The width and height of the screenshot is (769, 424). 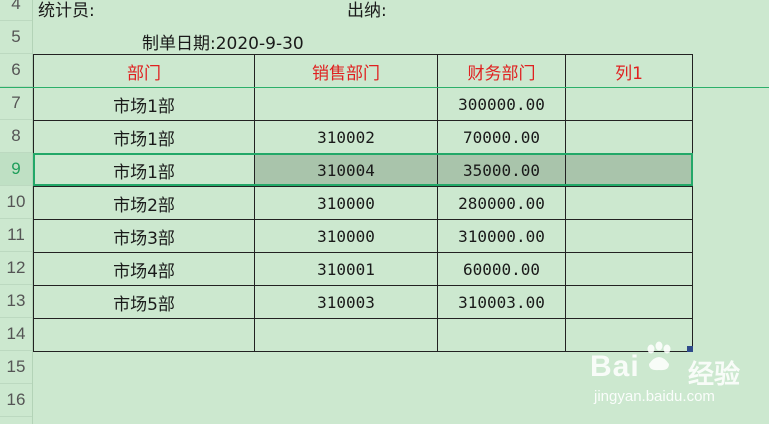 What do you see at coordinates (16, 235) in the screenshot?
I see `row-header-11: 11` at bounding box center [16, 235].